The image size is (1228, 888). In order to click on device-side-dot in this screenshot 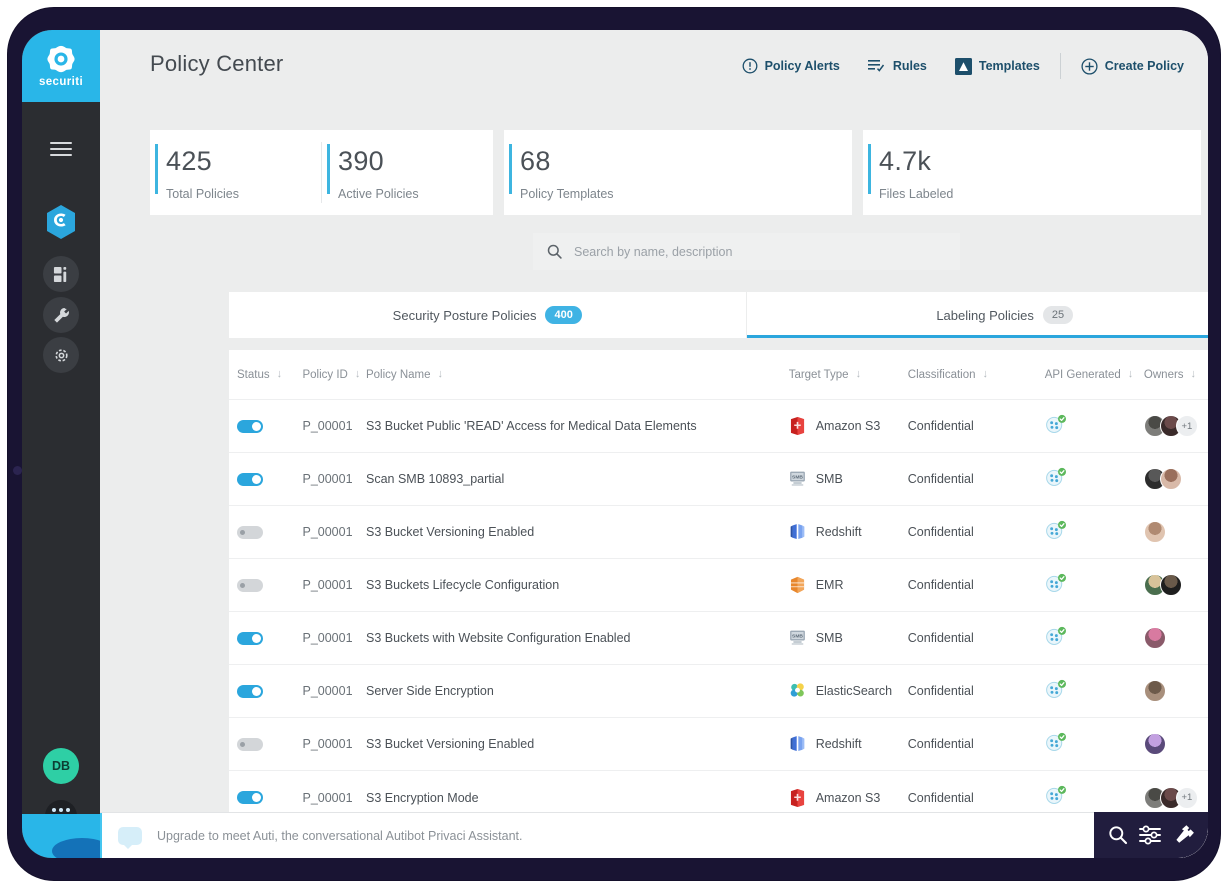, I will do `click(17, 470)`.